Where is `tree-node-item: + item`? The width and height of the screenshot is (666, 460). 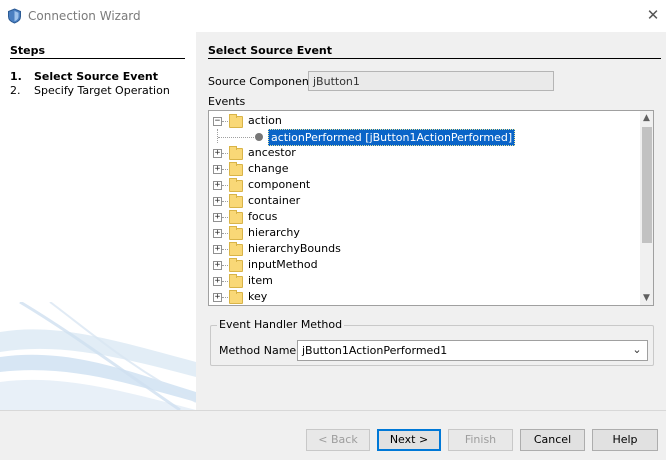 tree-node-item: + item is located at coordinates (424, 281).